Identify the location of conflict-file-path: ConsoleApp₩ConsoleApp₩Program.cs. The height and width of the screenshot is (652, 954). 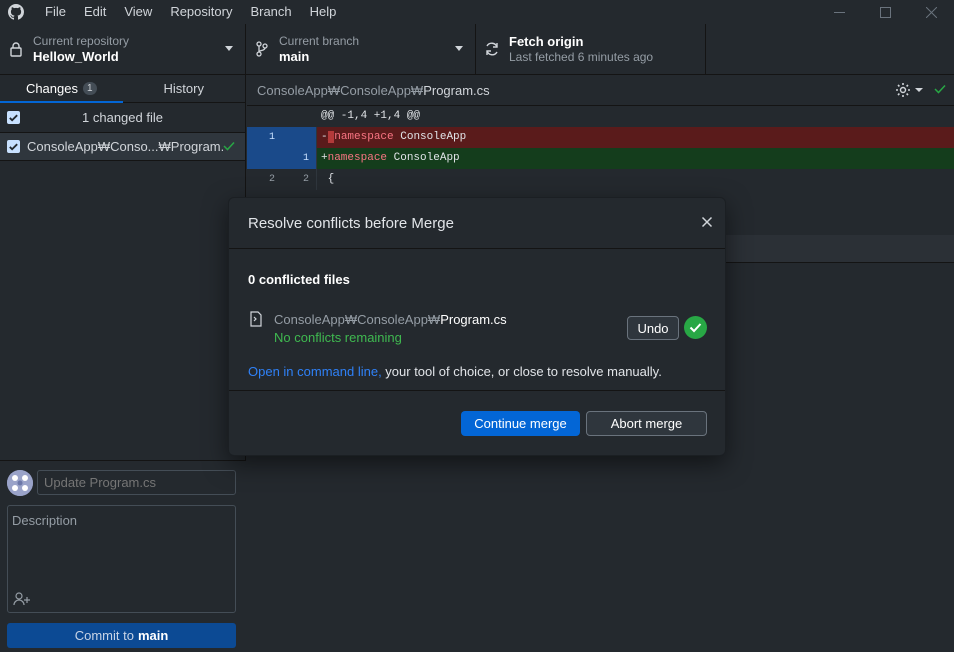
(390, 319).